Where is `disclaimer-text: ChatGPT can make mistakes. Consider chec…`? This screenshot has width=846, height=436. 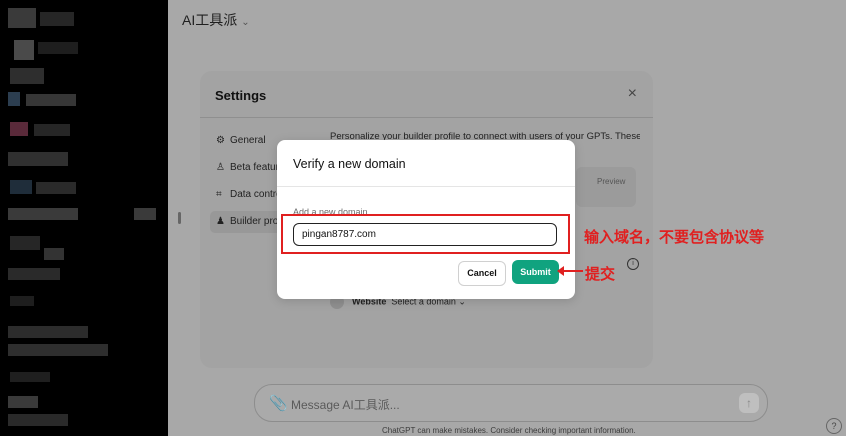 disclaimer-text: ChatGPT can make mistakes. Consider chec… is located at coordinates (509, 430).